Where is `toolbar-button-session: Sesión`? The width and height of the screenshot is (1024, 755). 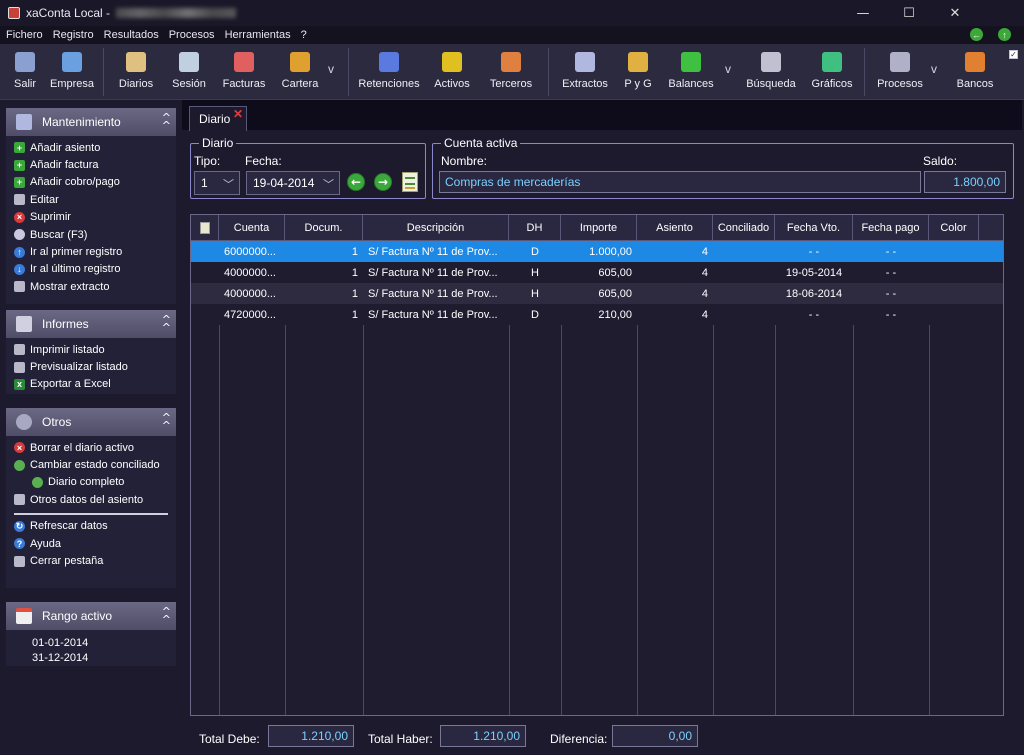
toolbar-button-session: Sesión is located at coordinates (189, 72).